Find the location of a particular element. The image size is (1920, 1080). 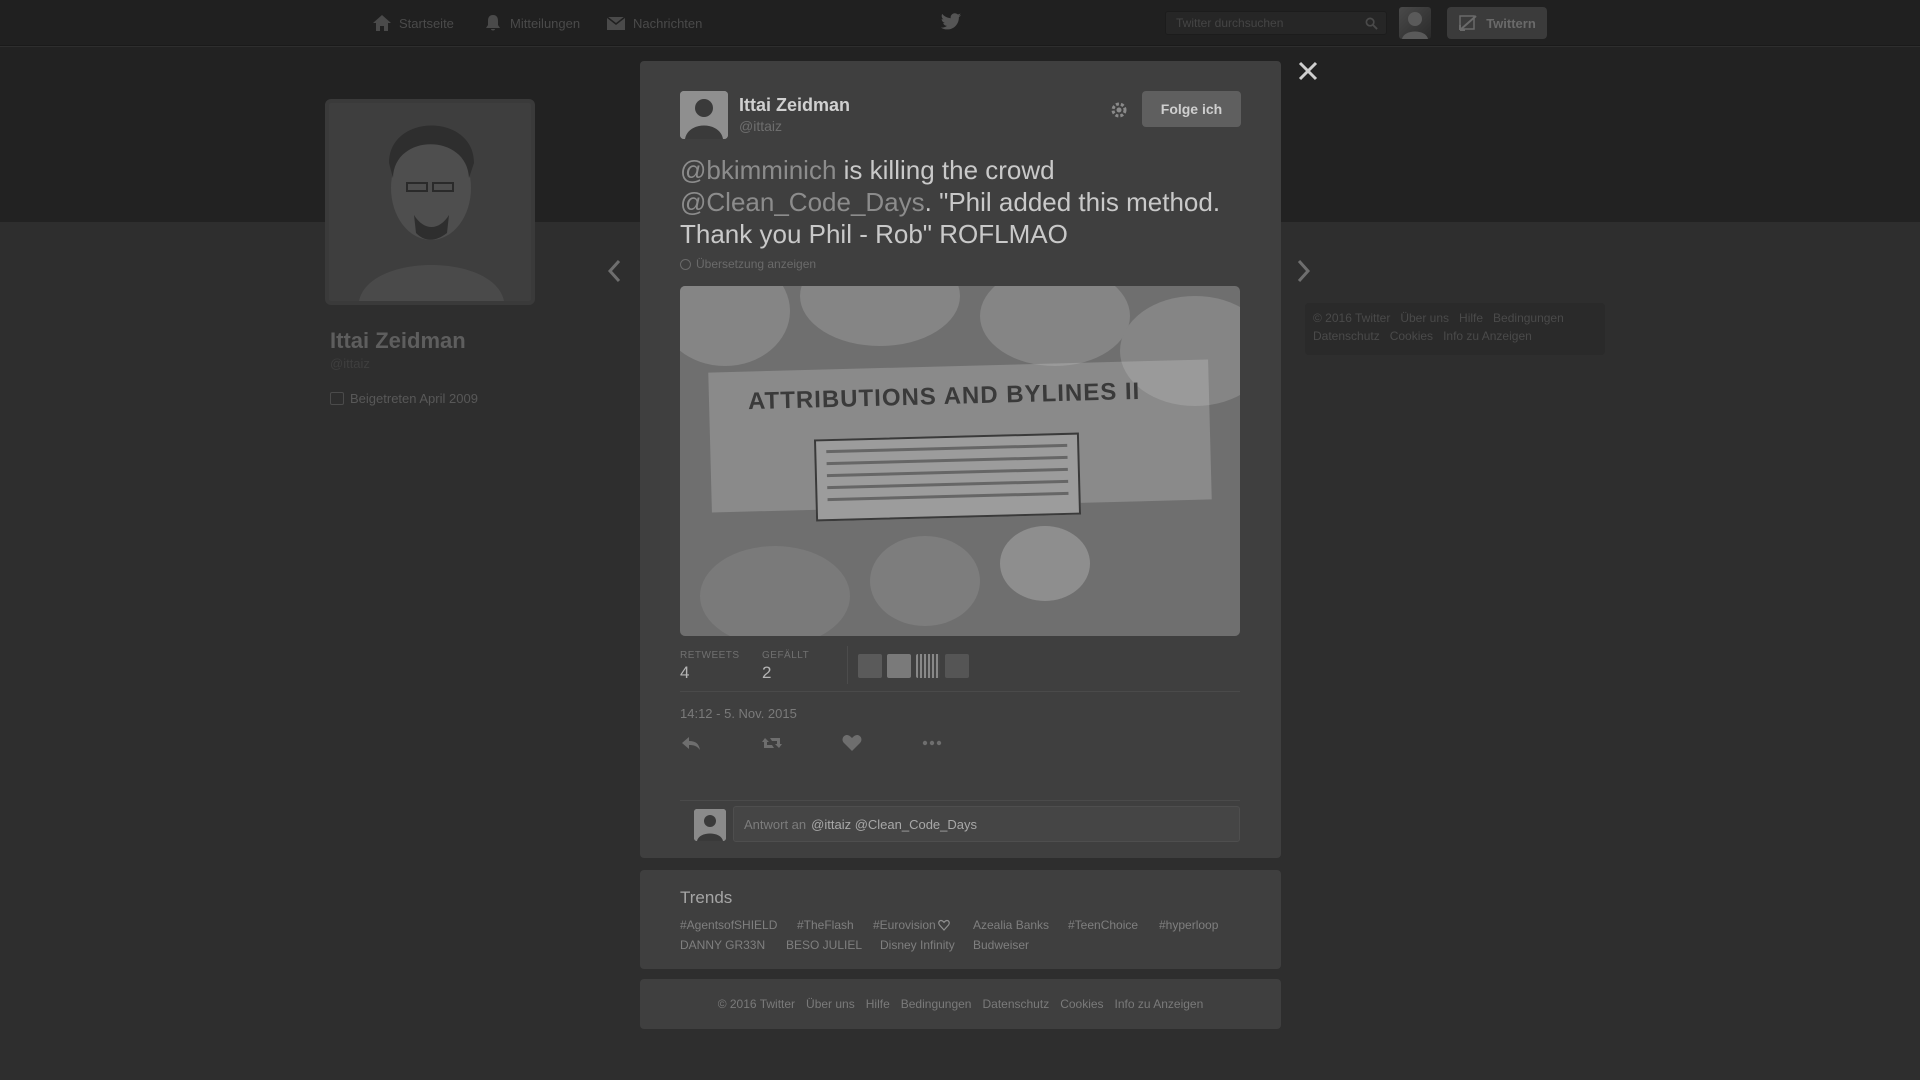

profile-joined-label: Beigetreten April 2009 is located at coordinates (414, 398).